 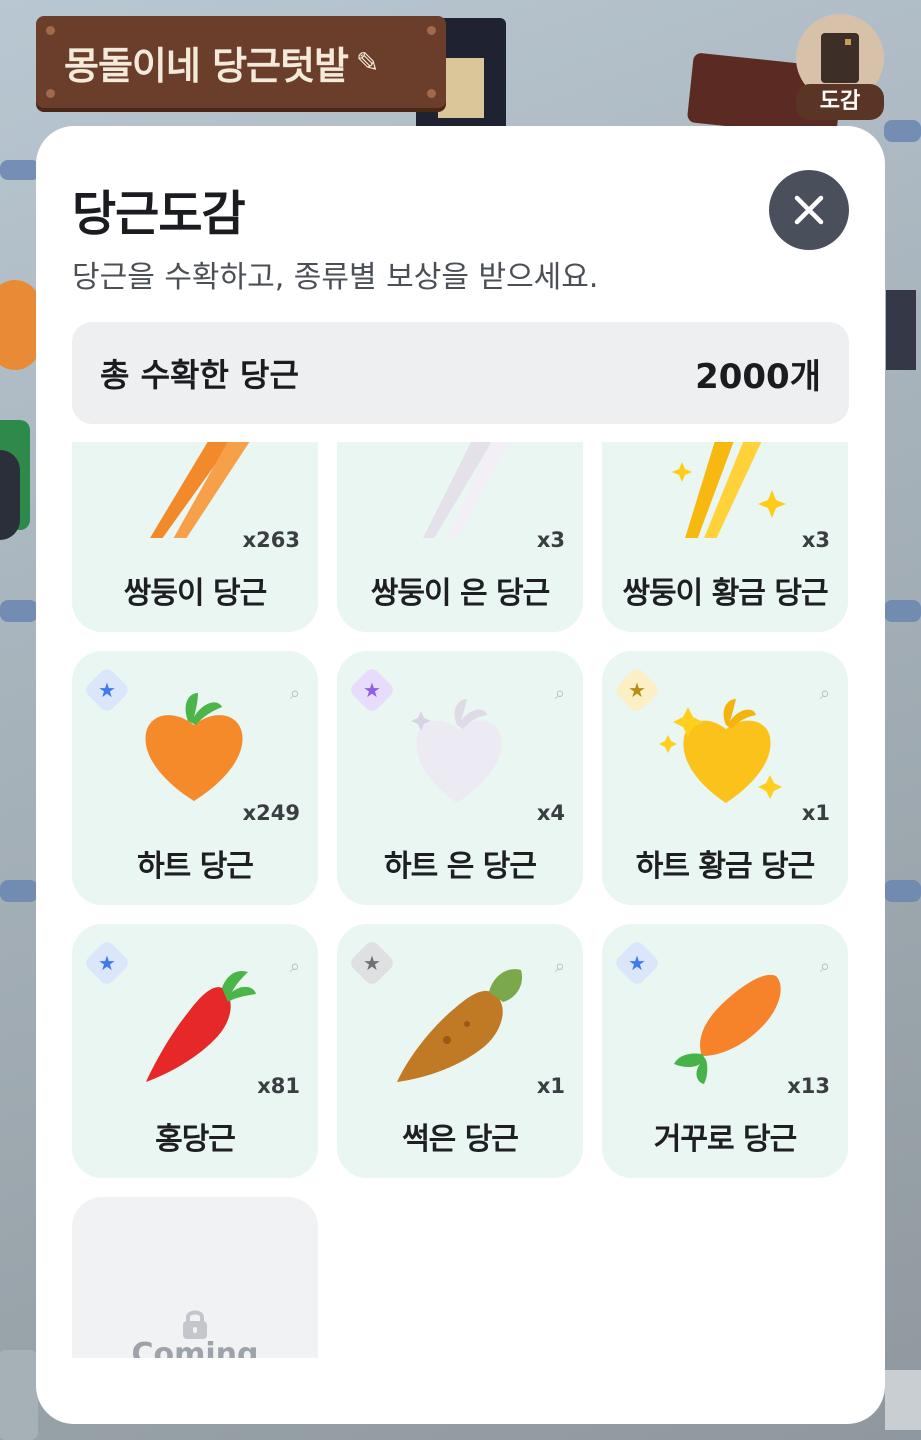 I want to click on collection-book-button: 도감, so click(x=841, y=67).